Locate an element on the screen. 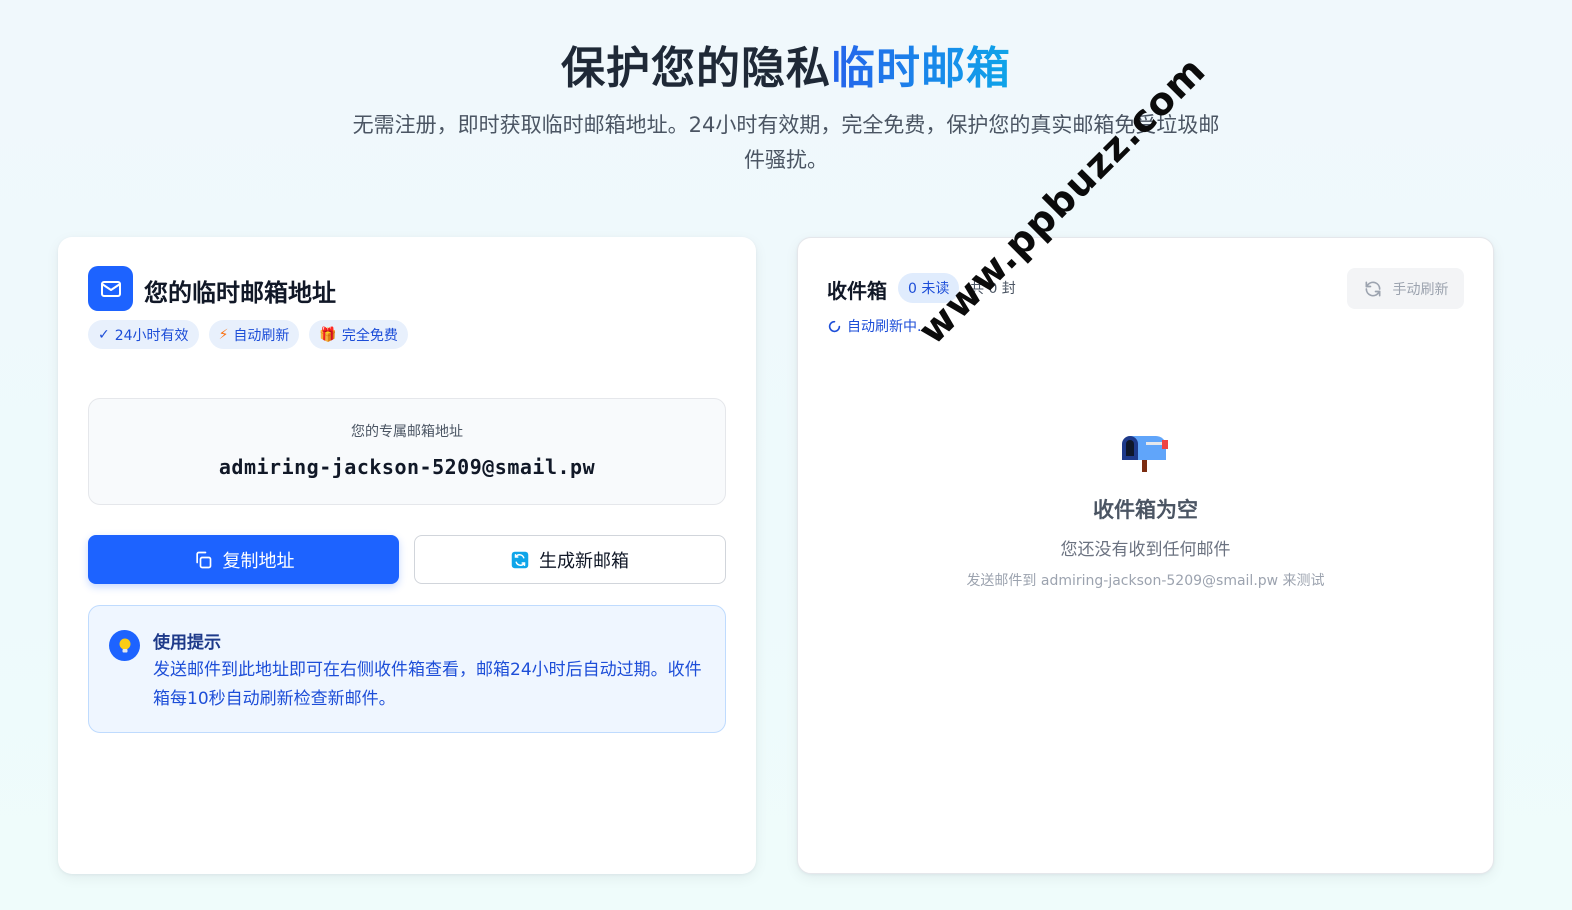  generate-new-email-button: 生成新邮箱 is located at coordinates (570, 559).